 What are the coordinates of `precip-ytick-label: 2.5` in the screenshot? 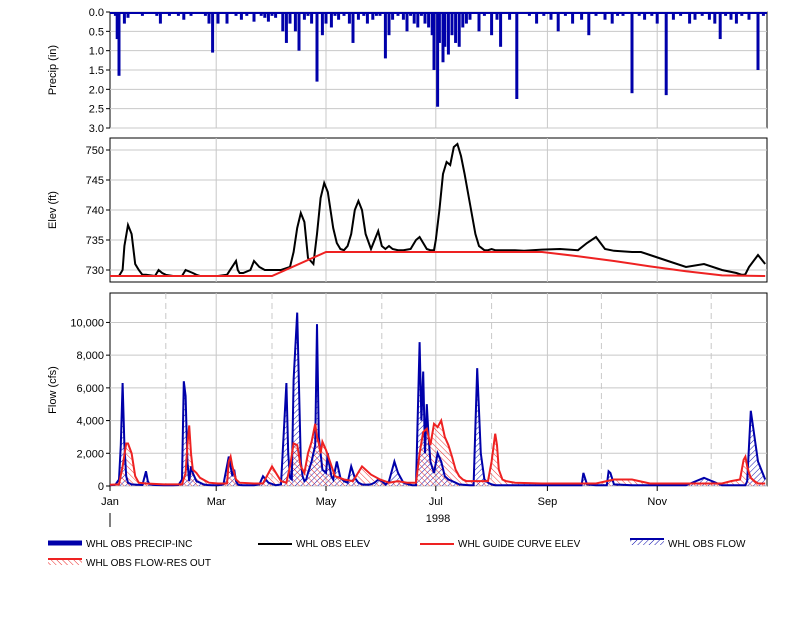 It's located at (96, 110).